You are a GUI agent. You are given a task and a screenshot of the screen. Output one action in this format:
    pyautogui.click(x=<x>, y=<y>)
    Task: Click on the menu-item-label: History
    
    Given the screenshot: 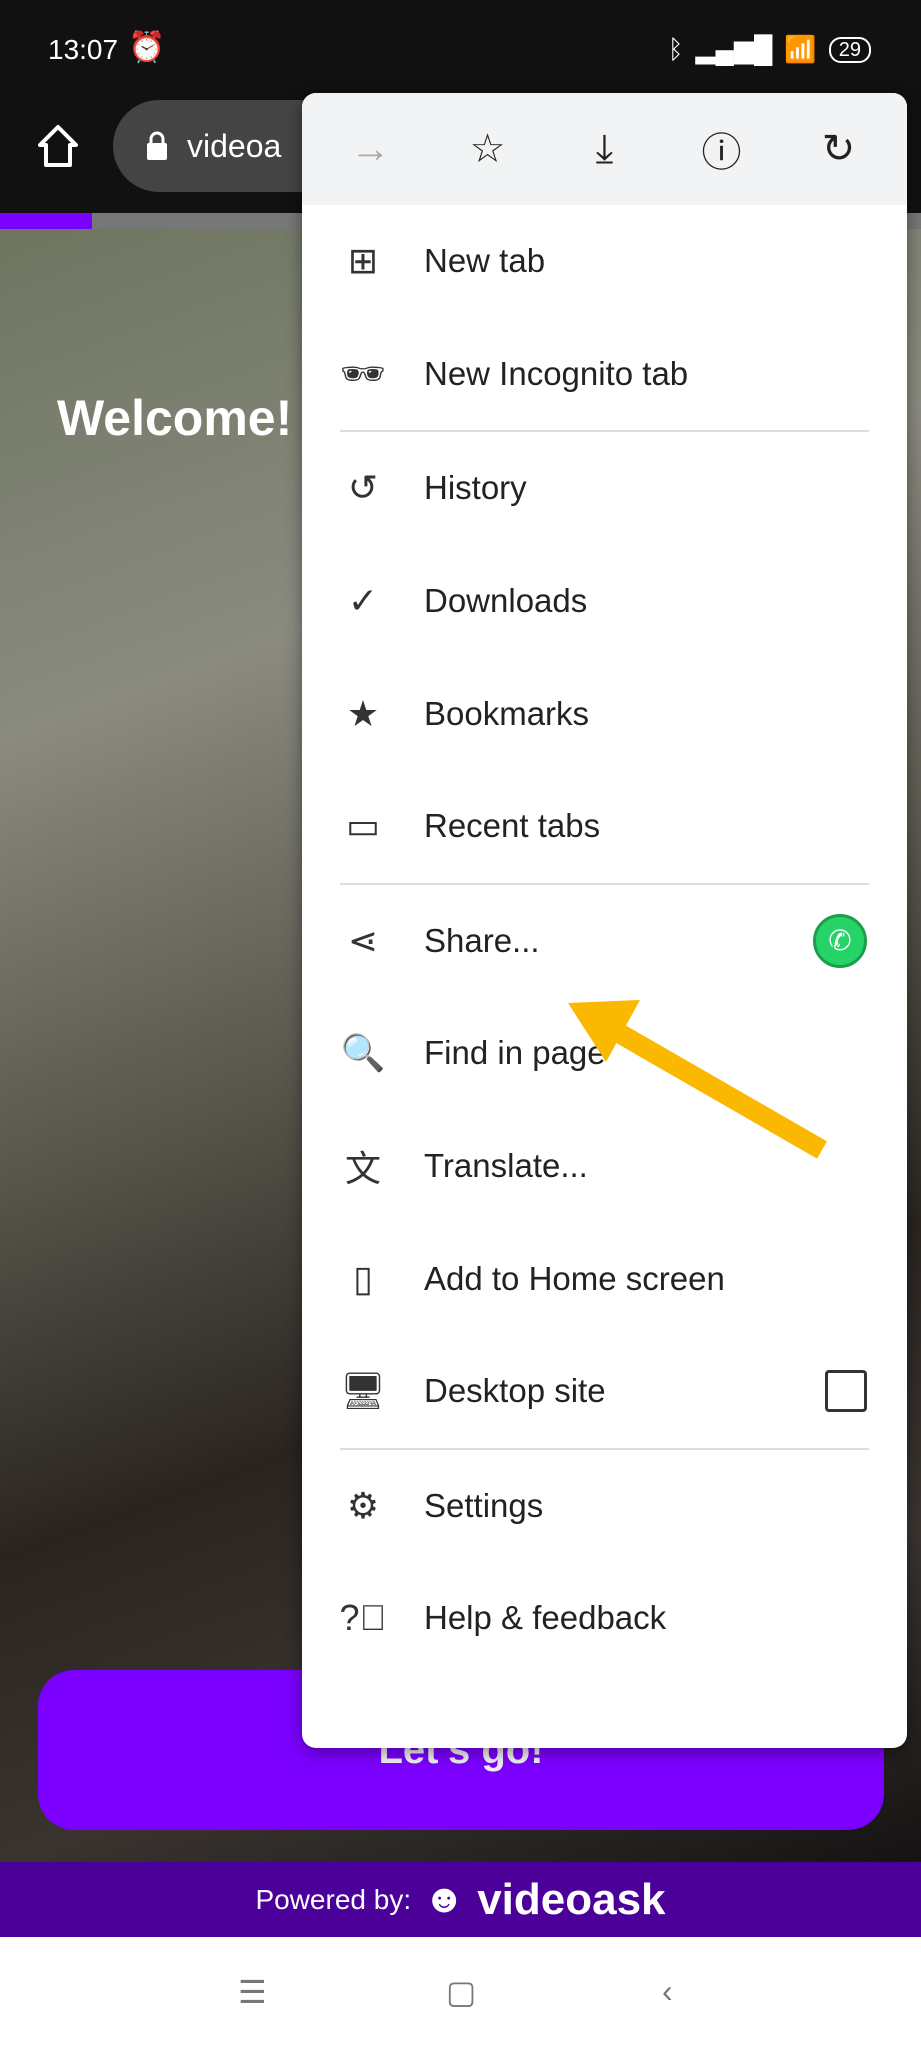 What is the action you would take?
    pyautogui.click(x=475, y=488)
    